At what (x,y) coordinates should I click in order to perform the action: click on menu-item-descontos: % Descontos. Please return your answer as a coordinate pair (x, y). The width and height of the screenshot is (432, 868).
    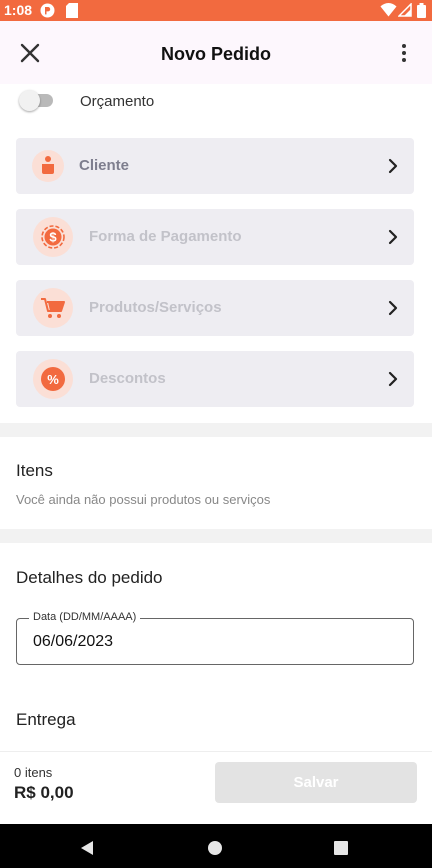
    Looking at the image, I should click on (215, 379).